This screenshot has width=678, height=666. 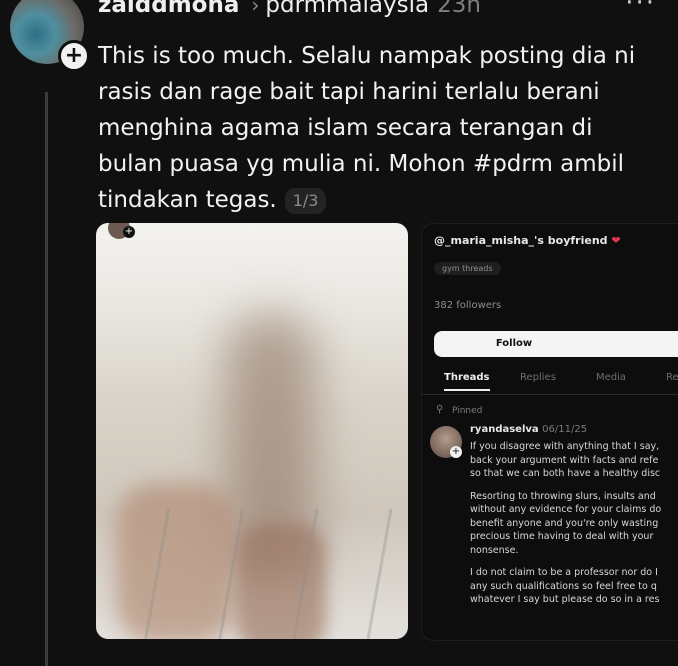 What do you see at coordinates (467, 411) in the screenshot?
I see `pinned-label: Pinned` at bounding box center [467, 411].